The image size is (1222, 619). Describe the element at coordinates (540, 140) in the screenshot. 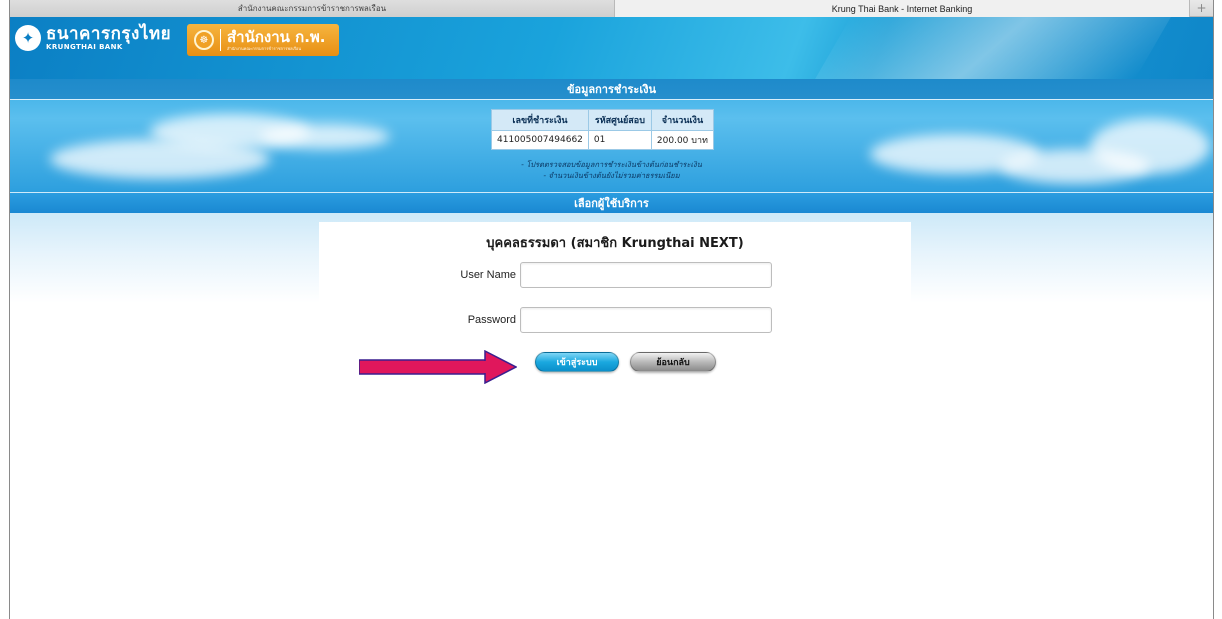

I see `payment-number: 411005007494662` at that location.